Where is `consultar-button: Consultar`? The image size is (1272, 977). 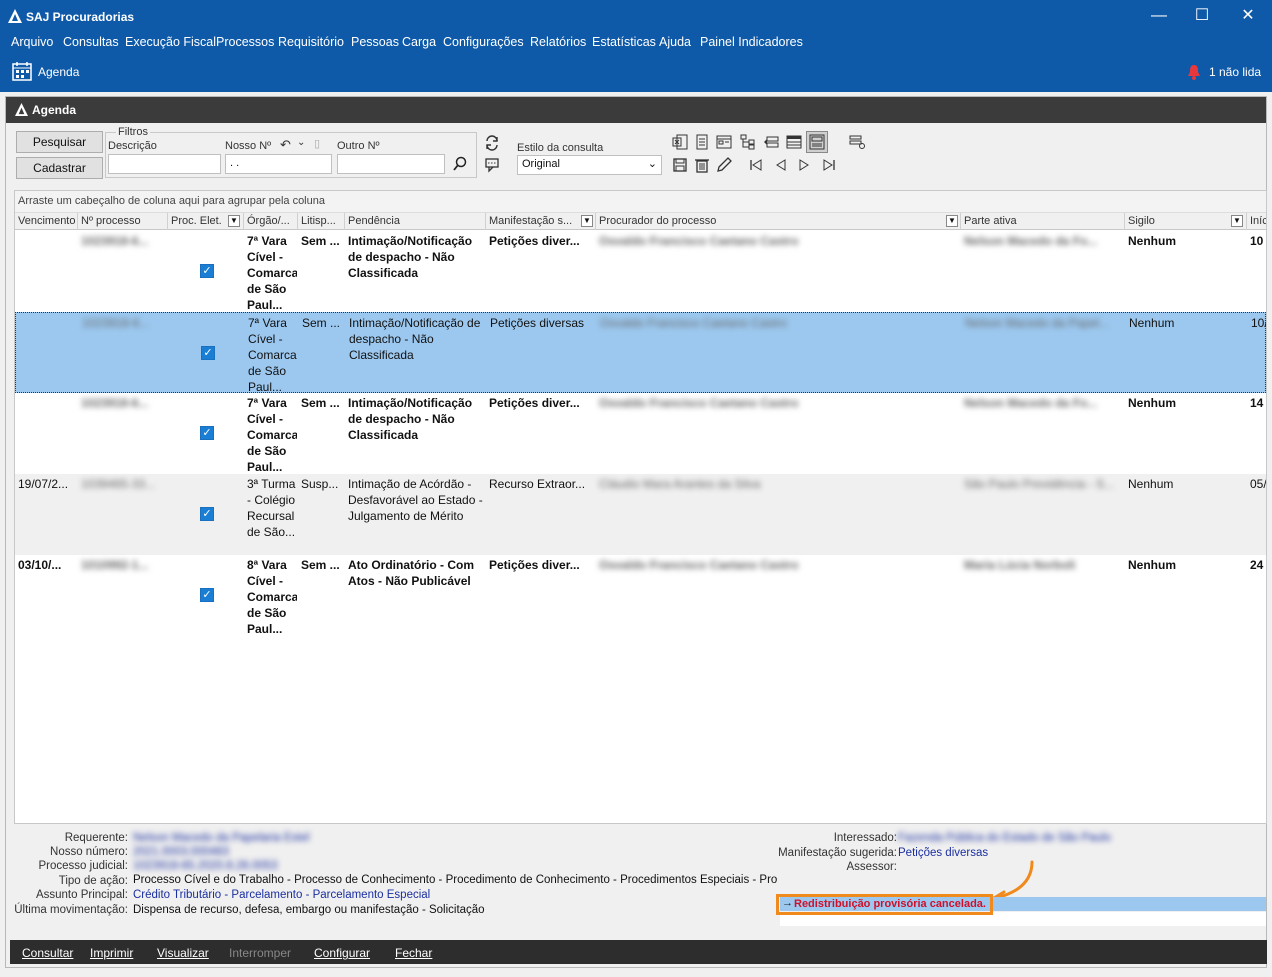
consultar-button: Consultar is located at coordinates (47, 953).